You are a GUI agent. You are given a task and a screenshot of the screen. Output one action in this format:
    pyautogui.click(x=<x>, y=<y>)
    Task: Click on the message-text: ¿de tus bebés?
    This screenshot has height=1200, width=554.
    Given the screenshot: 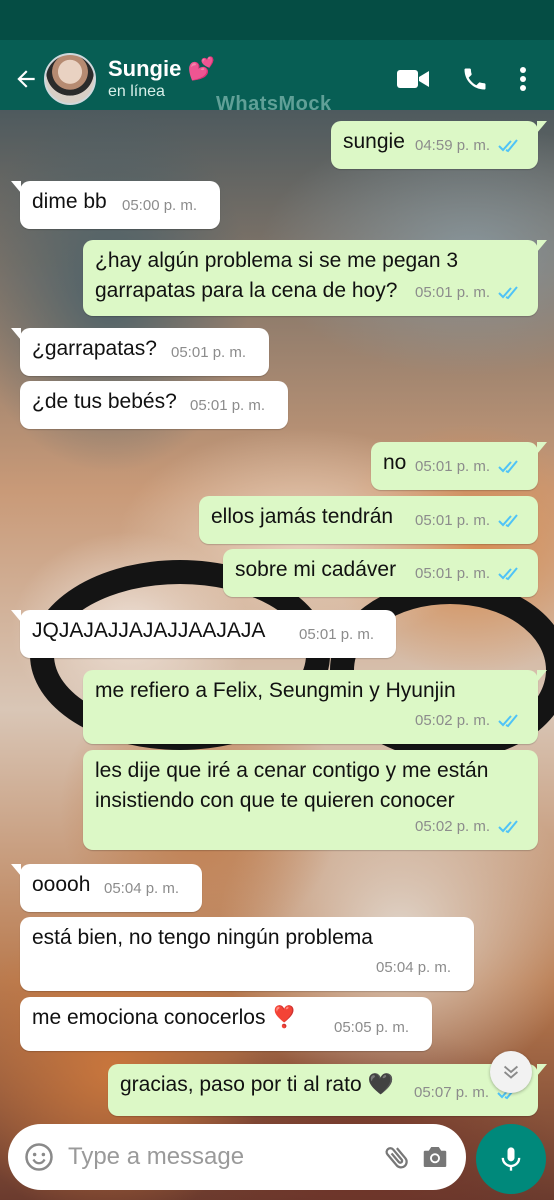 What is the action you would take?
    pyautogui.click(x=104, y=401)
    